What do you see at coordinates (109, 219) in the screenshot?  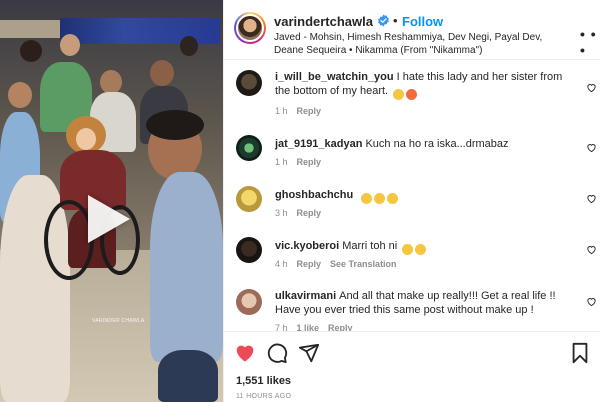 I see `play-icon` at bounding box center [109, 219].